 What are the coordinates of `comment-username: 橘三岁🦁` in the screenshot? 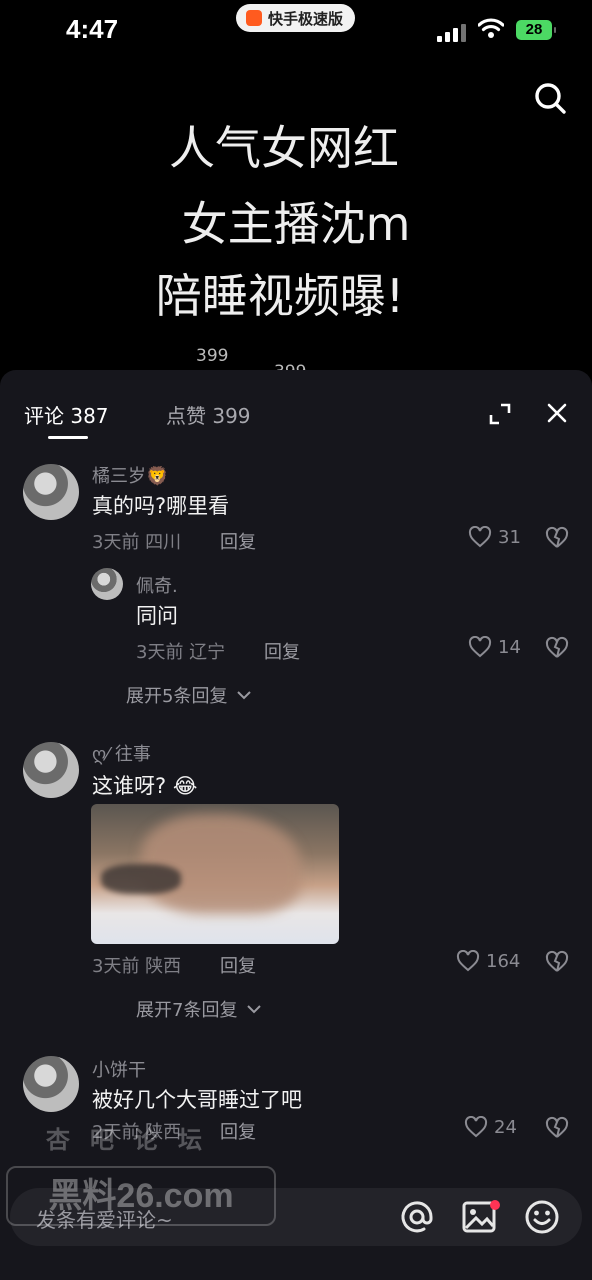 It's located at (130, 475).